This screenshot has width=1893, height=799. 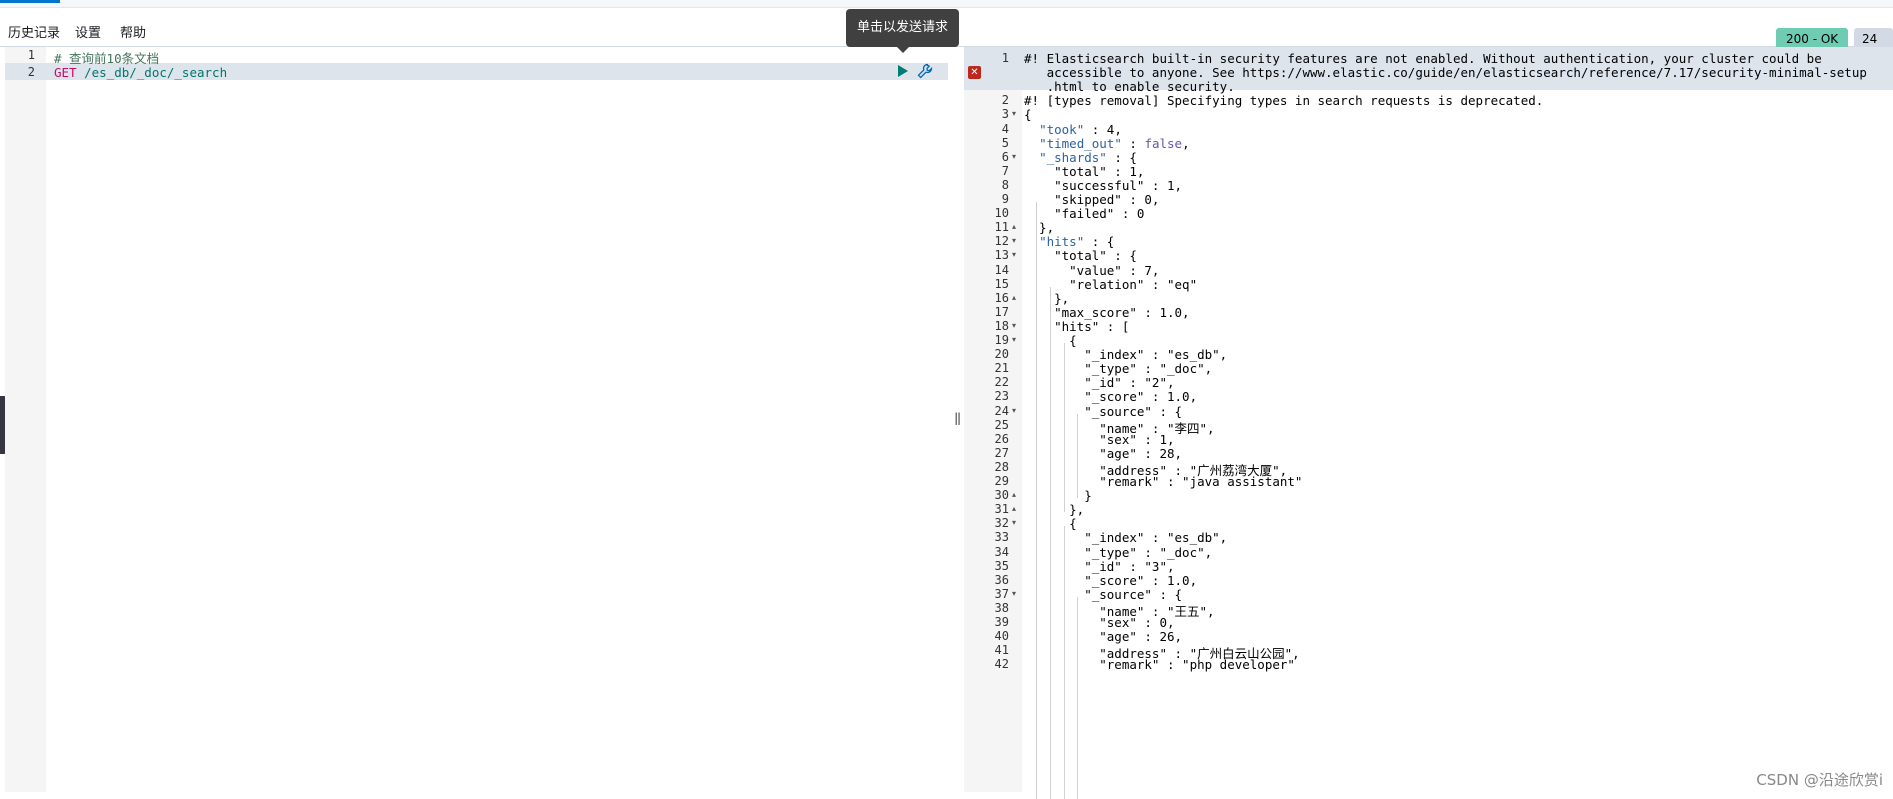 What do you see at coordinates (1819, 780) in the screenshot?
I see `watermark: CSDN @沿途欣赏i` at bounding box center [1819, 780].